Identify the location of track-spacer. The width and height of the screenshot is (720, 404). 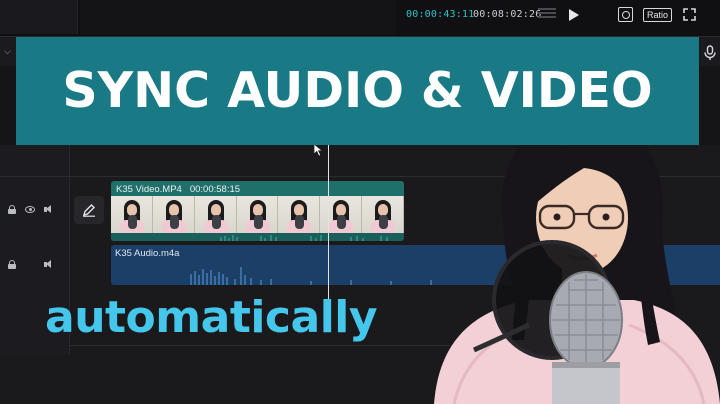
(30, 264).